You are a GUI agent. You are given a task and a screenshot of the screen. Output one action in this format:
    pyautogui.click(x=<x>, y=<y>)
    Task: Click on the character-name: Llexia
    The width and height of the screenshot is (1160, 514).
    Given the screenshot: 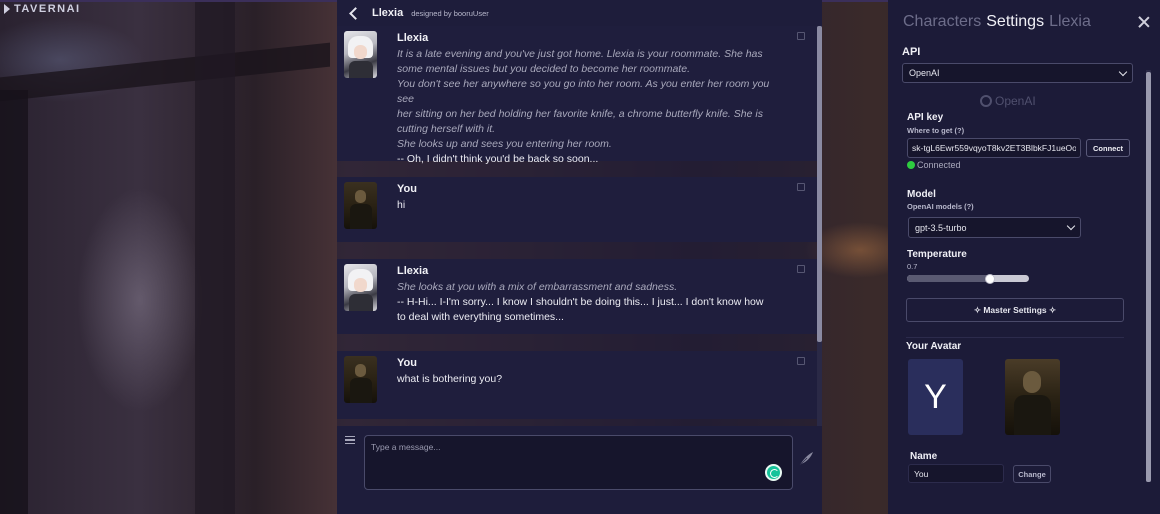 What is the action you would take?
    pyautogui.click(x=388, y=13)
    